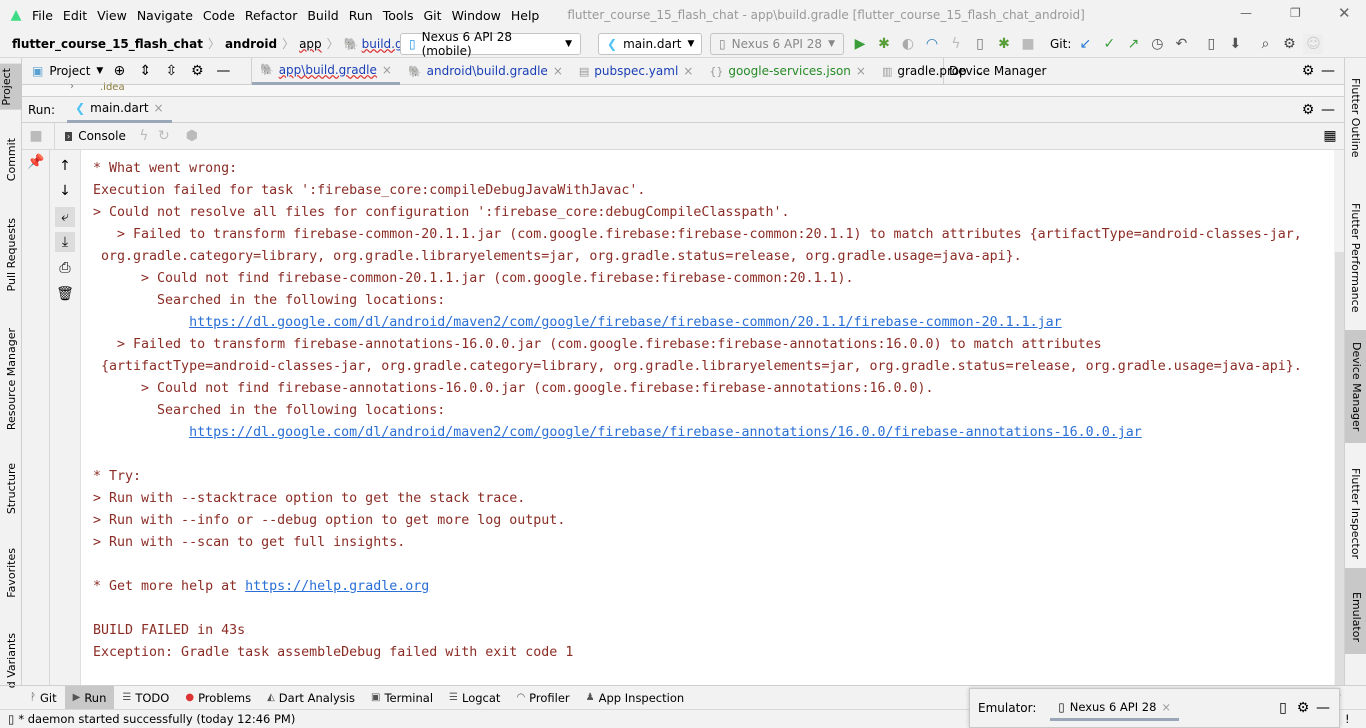 Image resolution: width=1366 pixels, height=728 pixels. Describe the element at coordinates (11, 660) in the screenshot. I see `tool-build-variants: d Variants` at that location.